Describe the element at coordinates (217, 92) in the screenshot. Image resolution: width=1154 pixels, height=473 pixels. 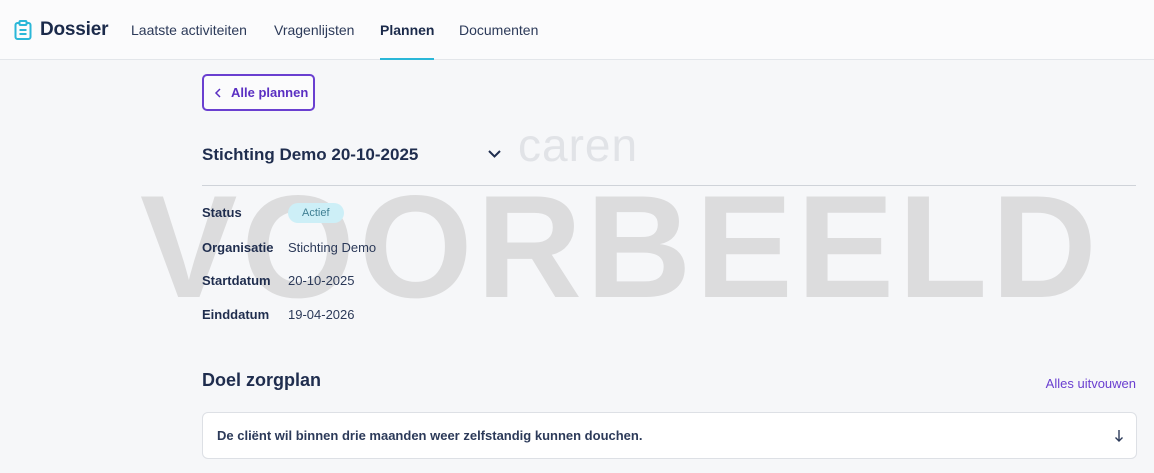
I see `chevron-left-icon` at that location.